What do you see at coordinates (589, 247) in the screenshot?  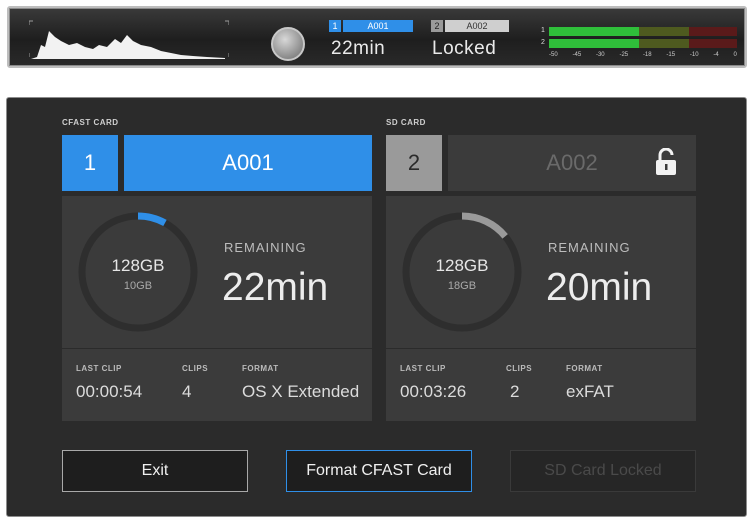 I see `sd-remaining-label: REMAINING` at bounding box center [589, 247].